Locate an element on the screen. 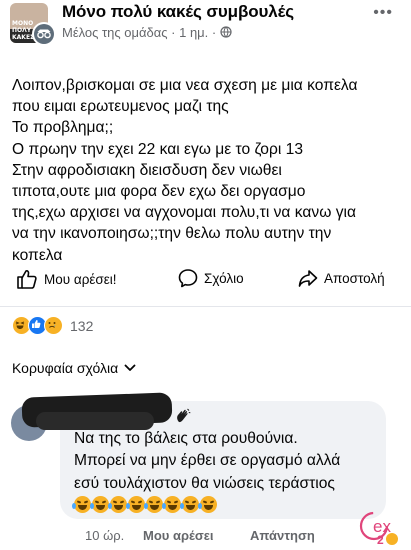 The height and width of the screenshot is (550, 411). post-line: Το προβλημα;; is located at coordinates (63, 128).